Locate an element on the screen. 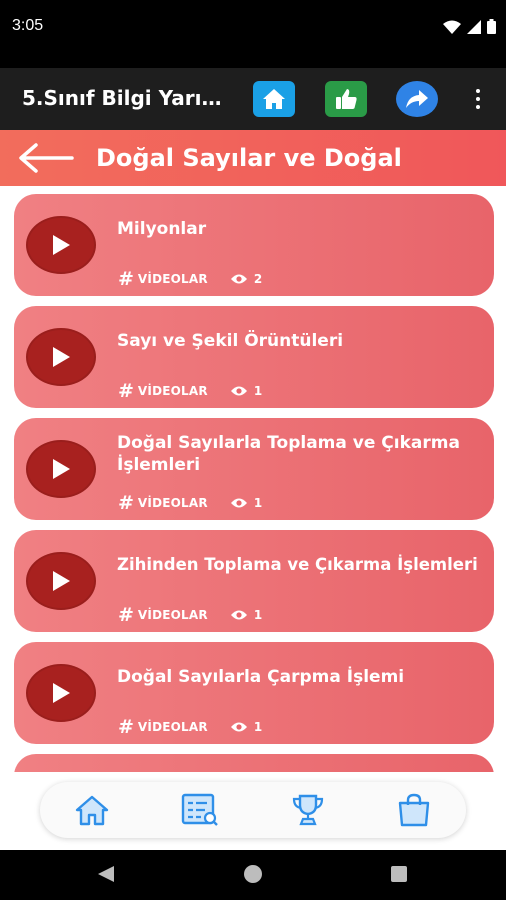 The image size is (506, 900). share-icon is located at coordinates (417, 99).